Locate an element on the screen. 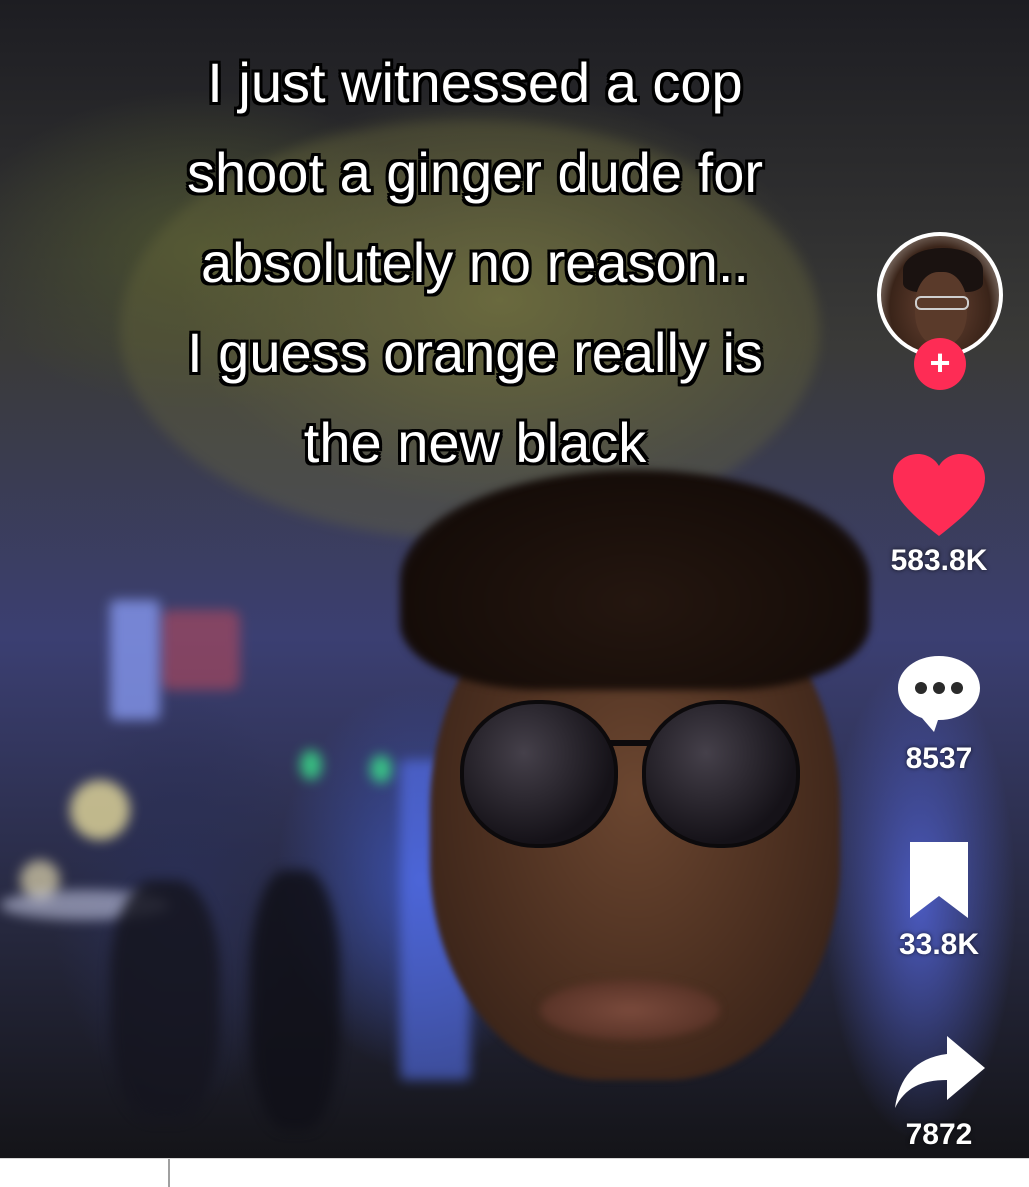 This screenshot has width=1029, height=1187. share-button: 7872 is located at coordinates (939, 1092).